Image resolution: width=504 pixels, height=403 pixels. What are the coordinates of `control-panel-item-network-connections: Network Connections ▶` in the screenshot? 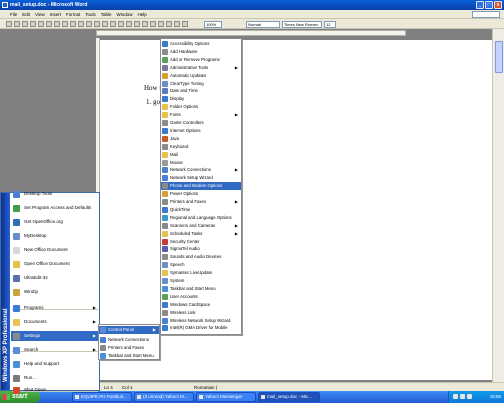 It's located at (201, 170).